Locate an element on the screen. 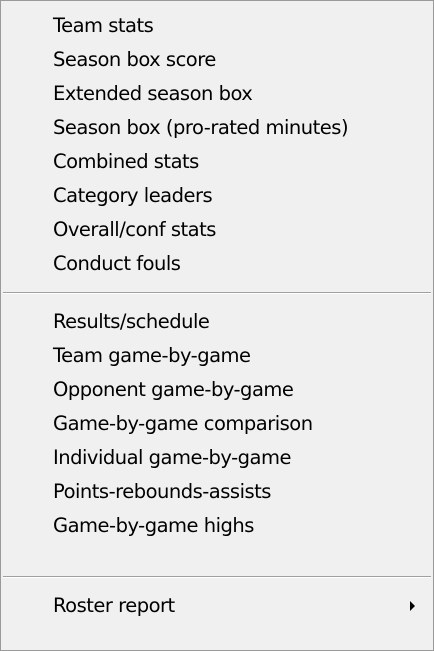  menu-item-category-leaders: Category leaders is located at coordinates (217, 196).